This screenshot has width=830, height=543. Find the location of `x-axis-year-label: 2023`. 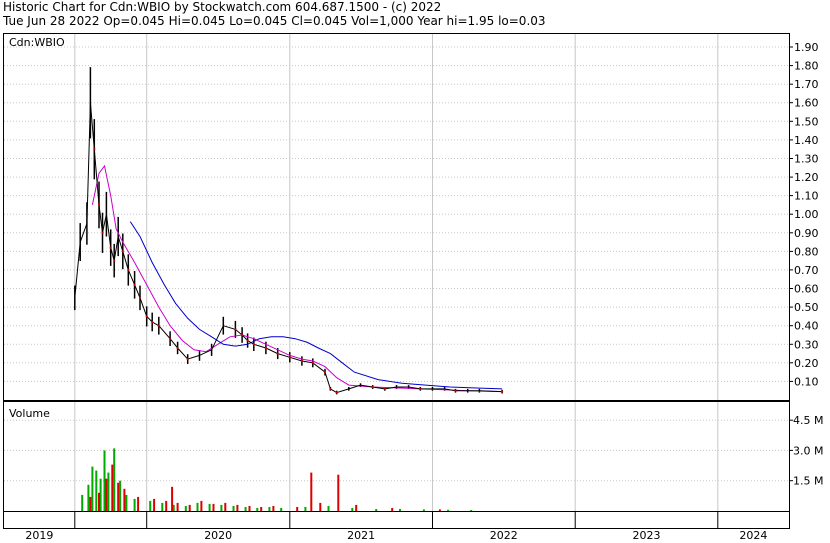

x-axis-year-label: 2023 is located at coordinates (647, 535).